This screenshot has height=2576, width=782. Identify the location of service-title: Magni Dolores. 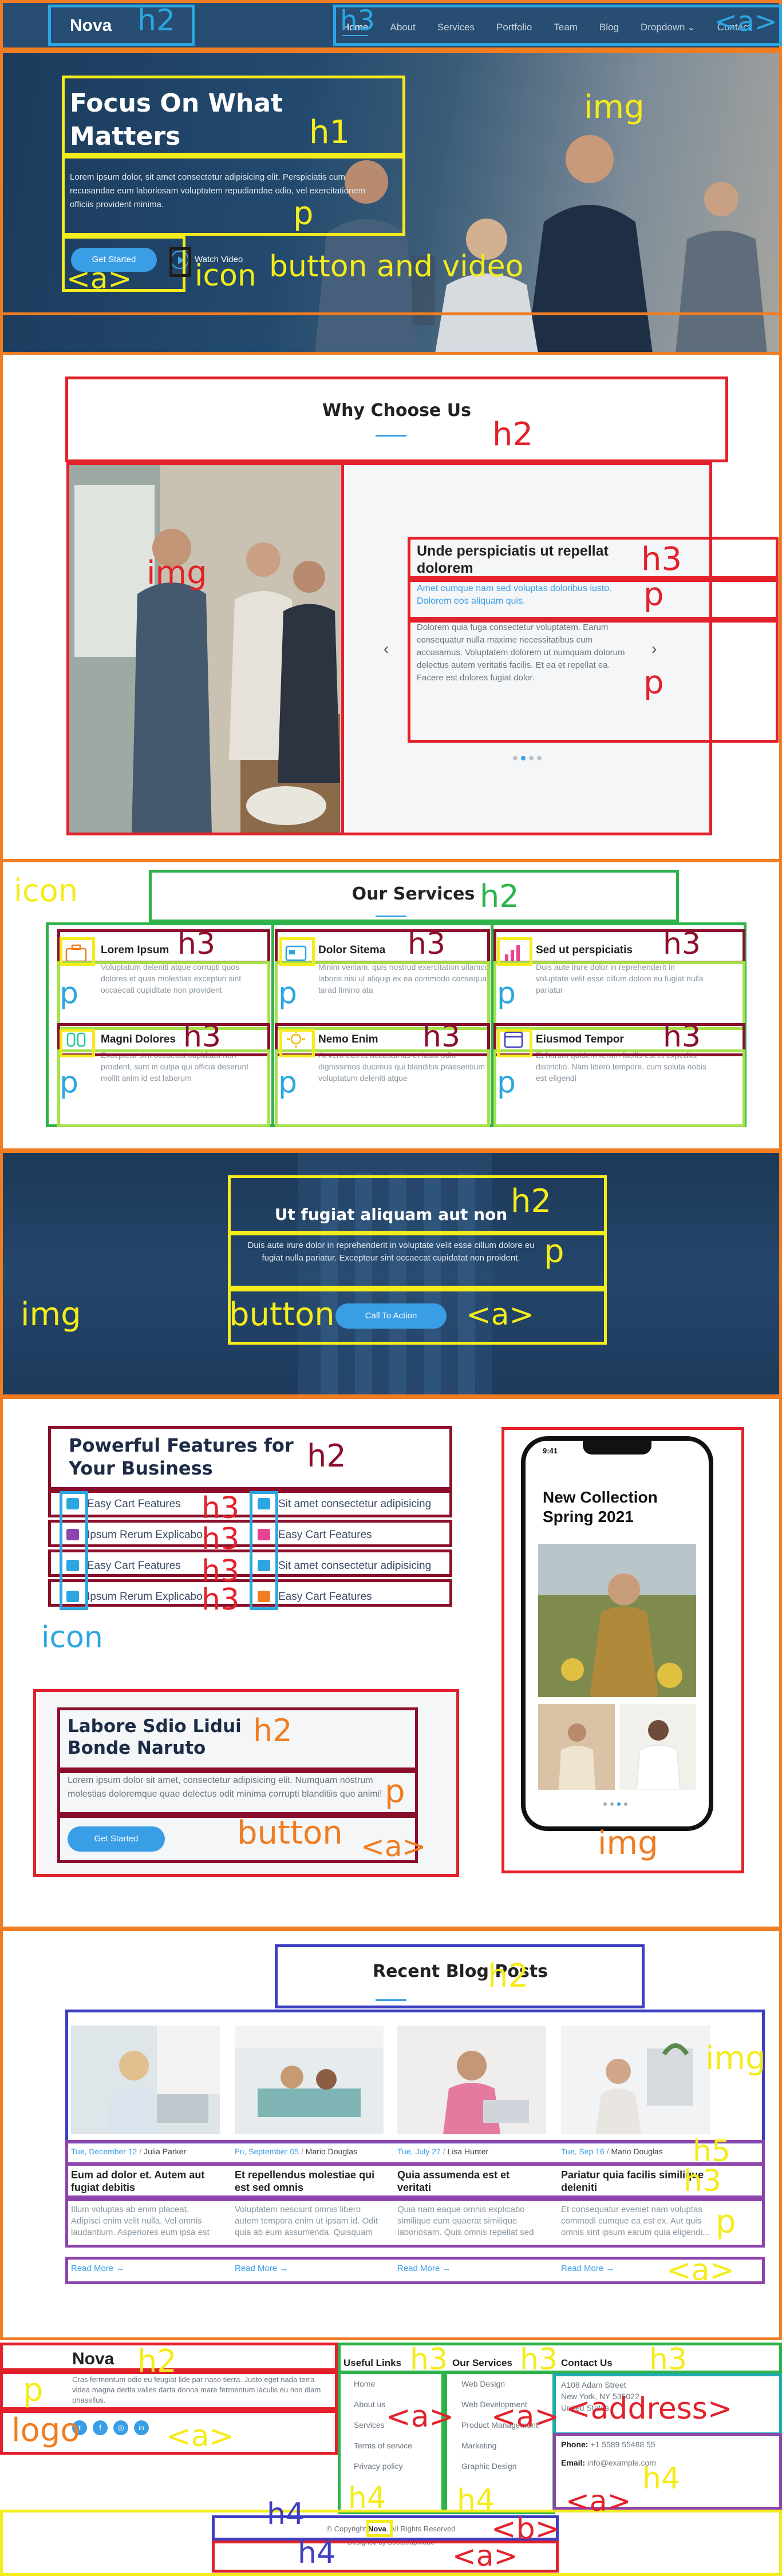
(138, 1040).